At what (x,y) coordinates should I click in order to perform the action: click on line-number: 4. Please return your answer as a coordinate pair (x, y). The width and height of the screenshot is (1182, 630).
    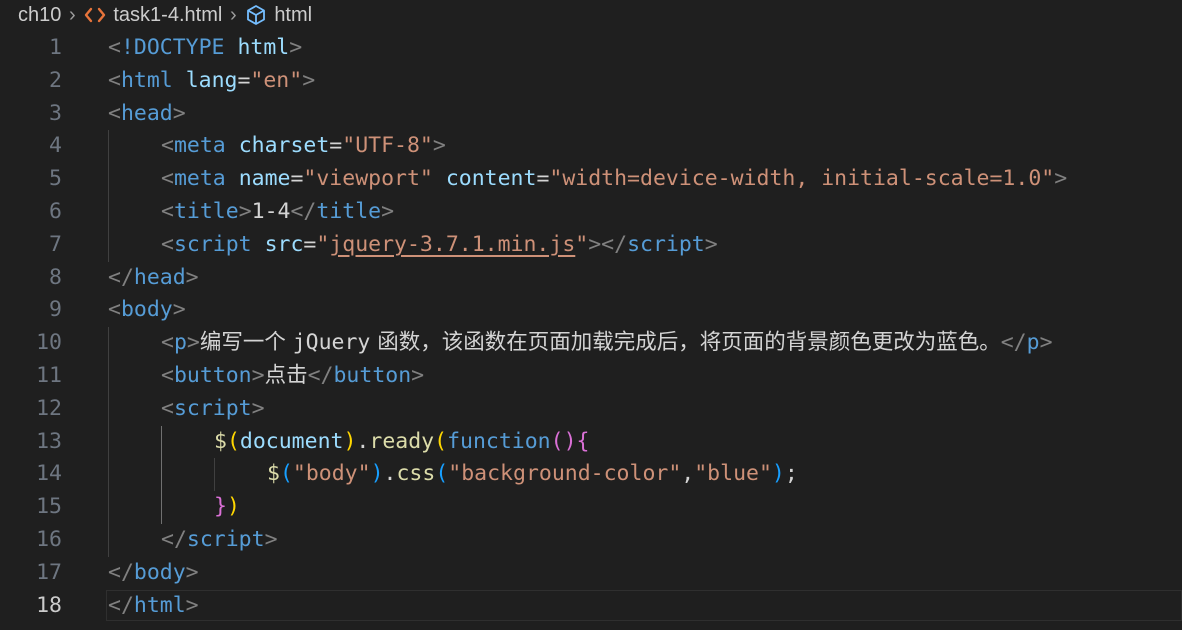
    Looking at the image, I should click on (55, 146).